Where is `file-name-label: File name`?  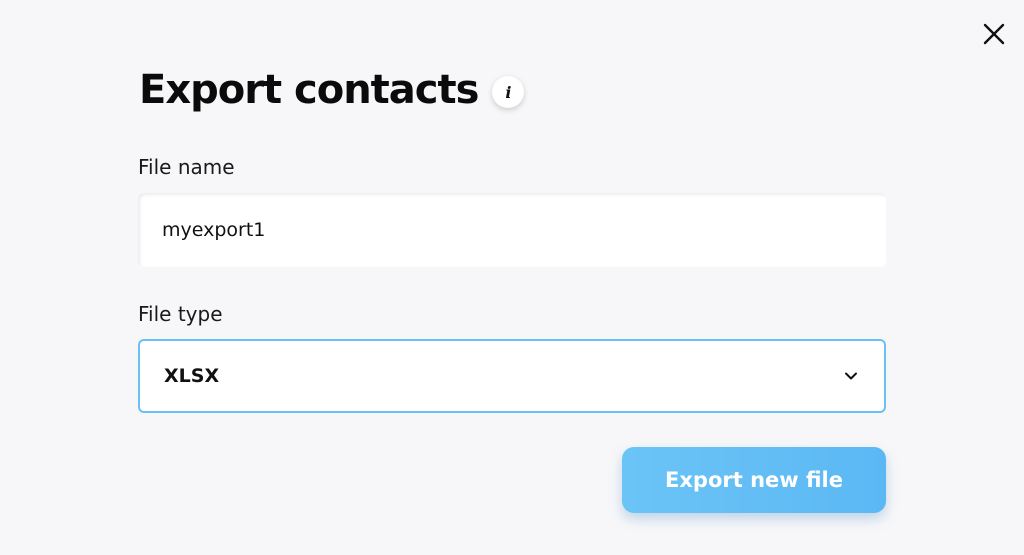
file-name-label: File name is located at coordinates (186, 167).